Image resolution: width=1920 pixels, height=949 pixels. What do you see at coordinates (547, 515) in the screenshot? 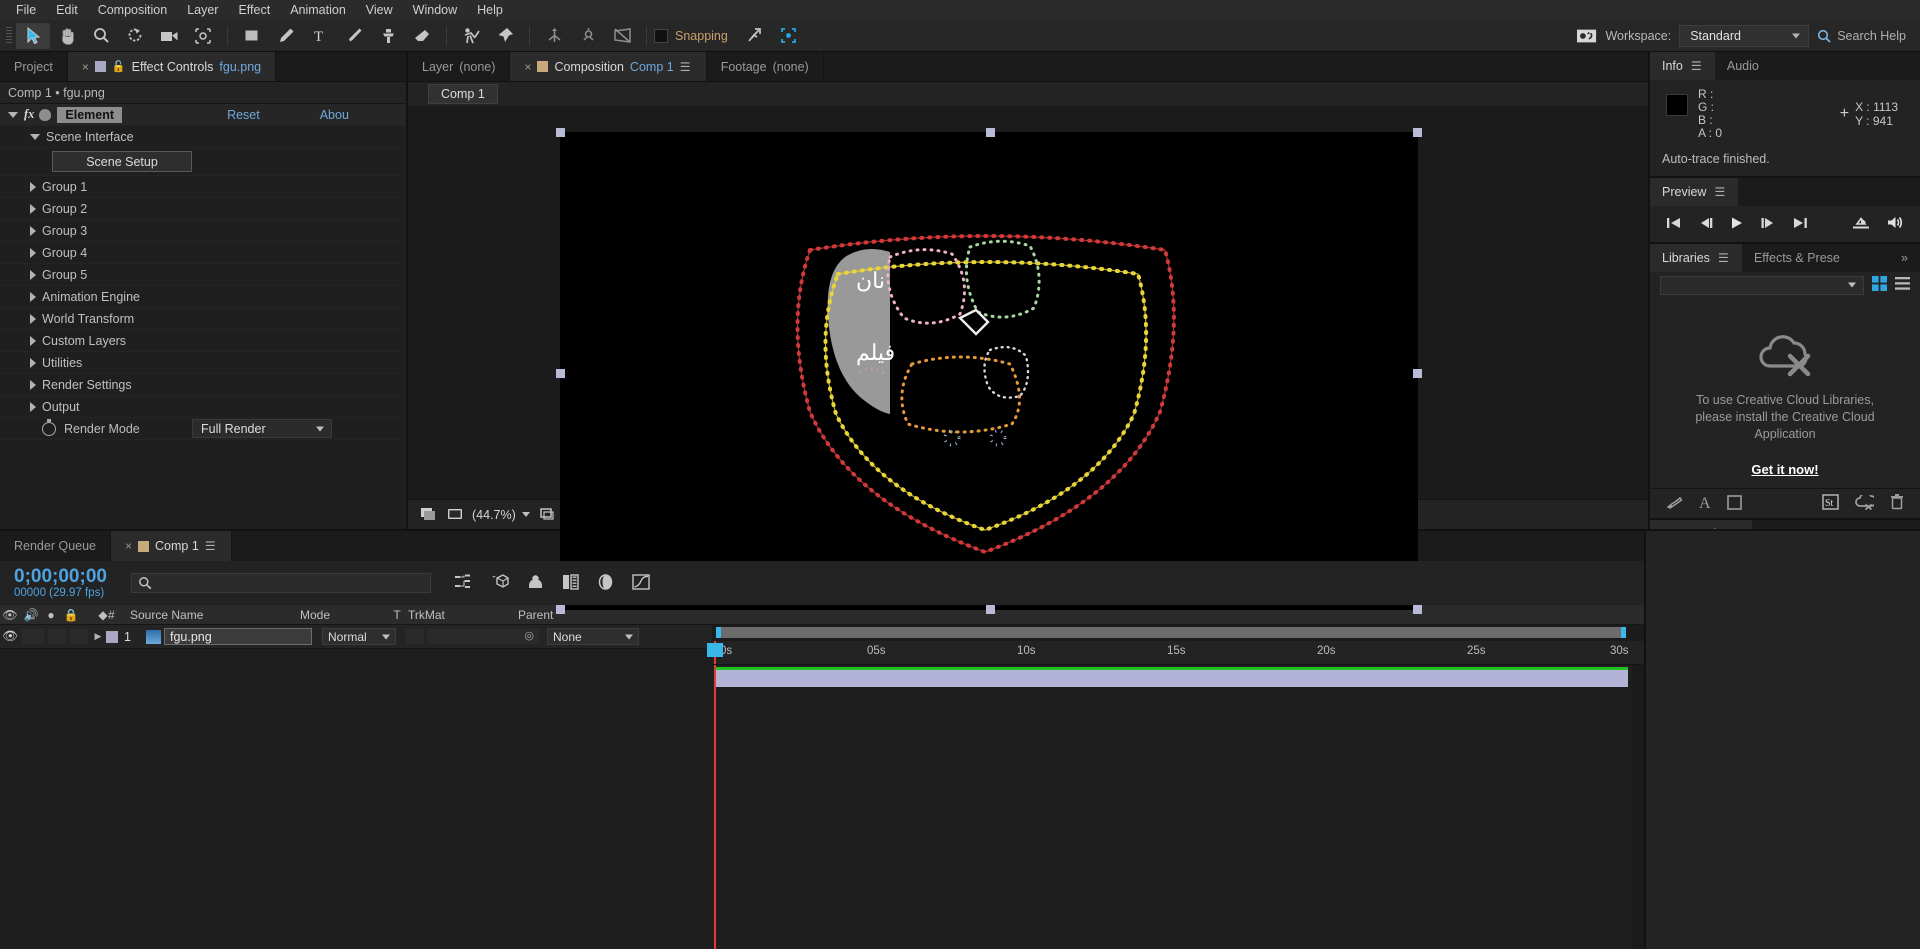
I see `region-of-interest-icon` at bounding box center [547, 515].